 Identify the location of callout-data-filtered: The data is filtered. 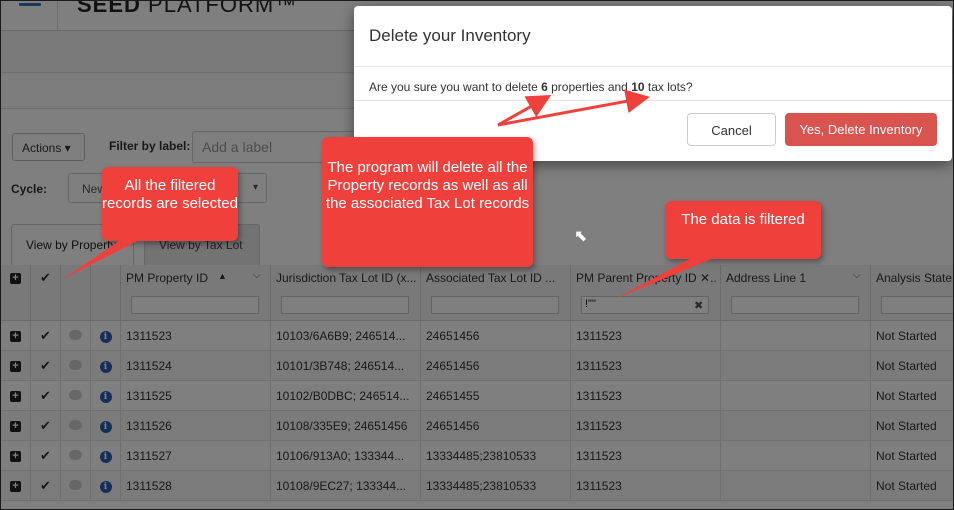
(743, 230).